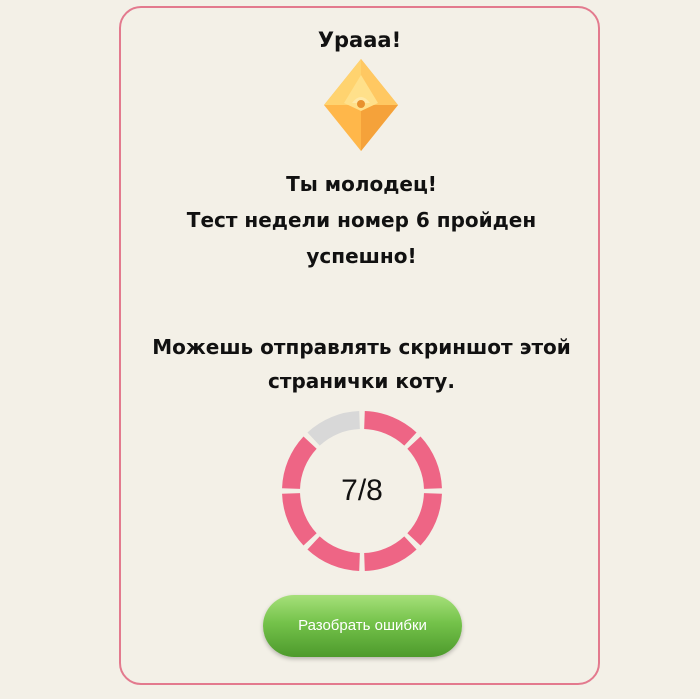  Describe the element at coordinates (361, 105) in the screenshot. I see `gem-icon` at that location.